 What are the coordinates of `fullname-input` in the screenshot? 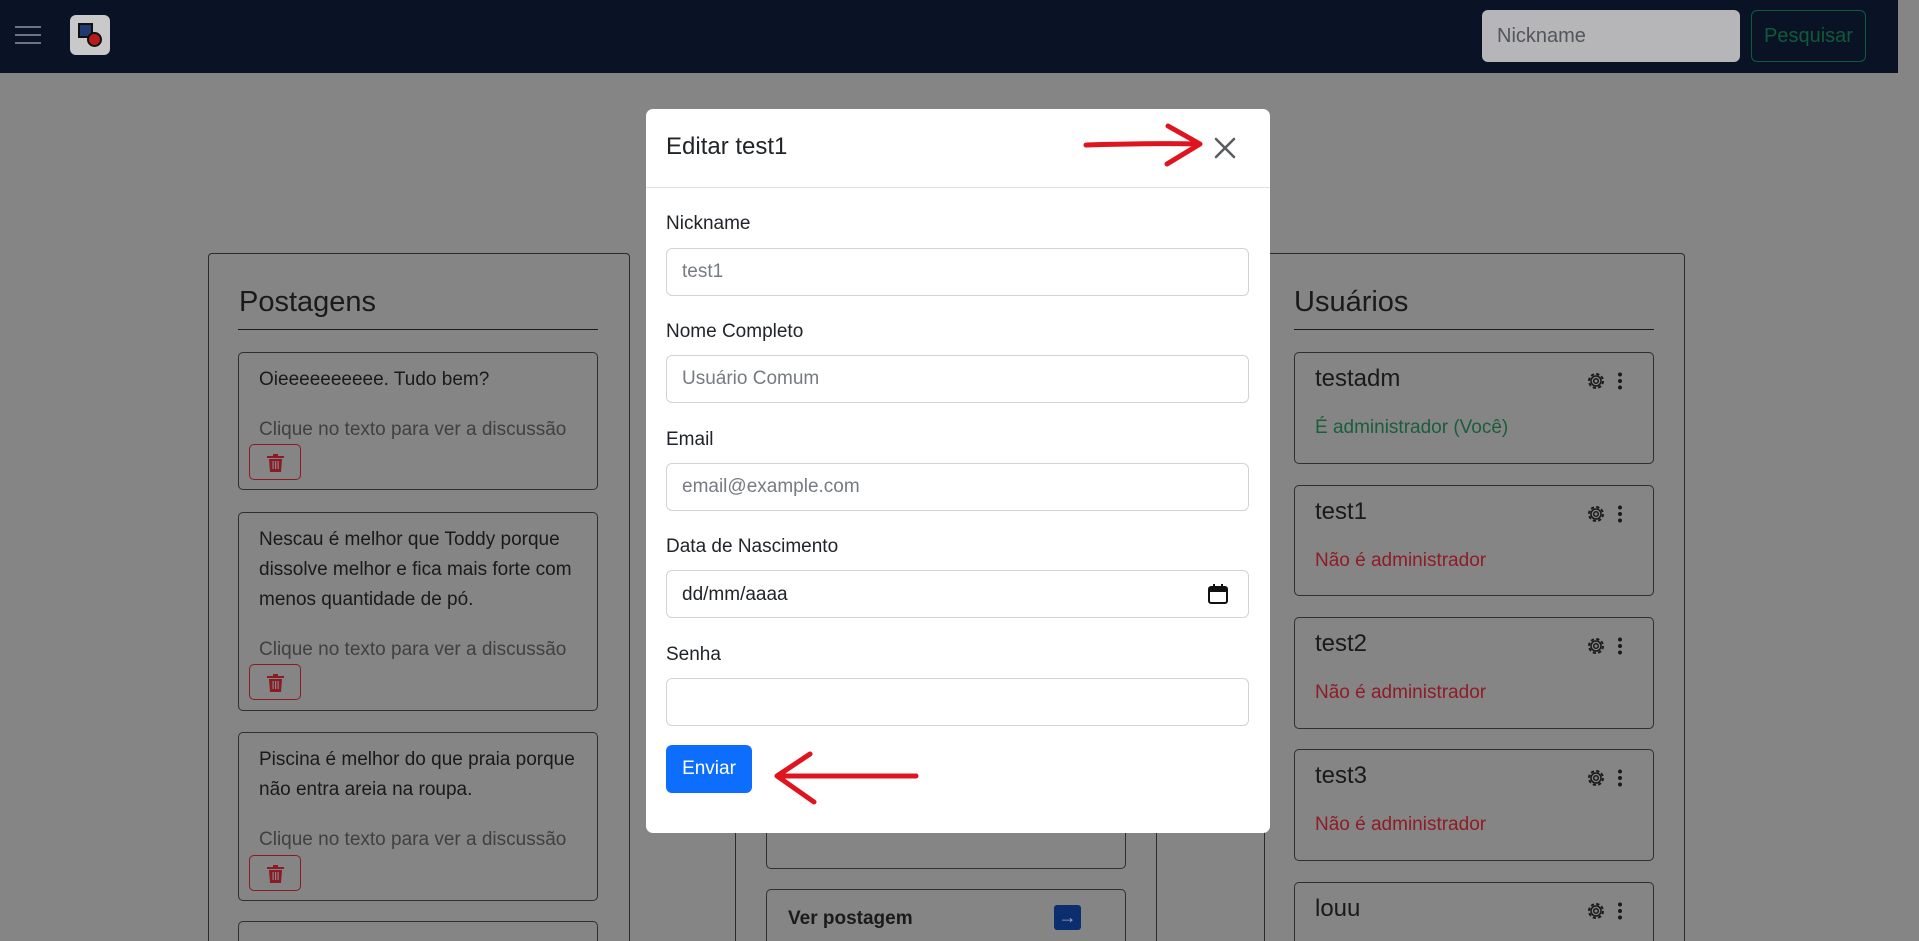 It's located at (957, 379).